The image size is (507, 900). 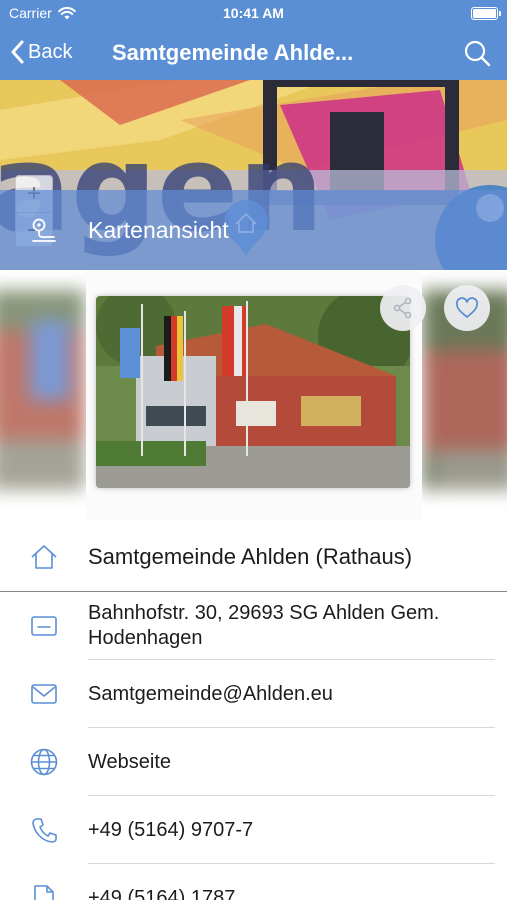 What do you see at coordinates (44, 762) in the screenshot?
I see `globe-icon` at bounding box center [44, 762].